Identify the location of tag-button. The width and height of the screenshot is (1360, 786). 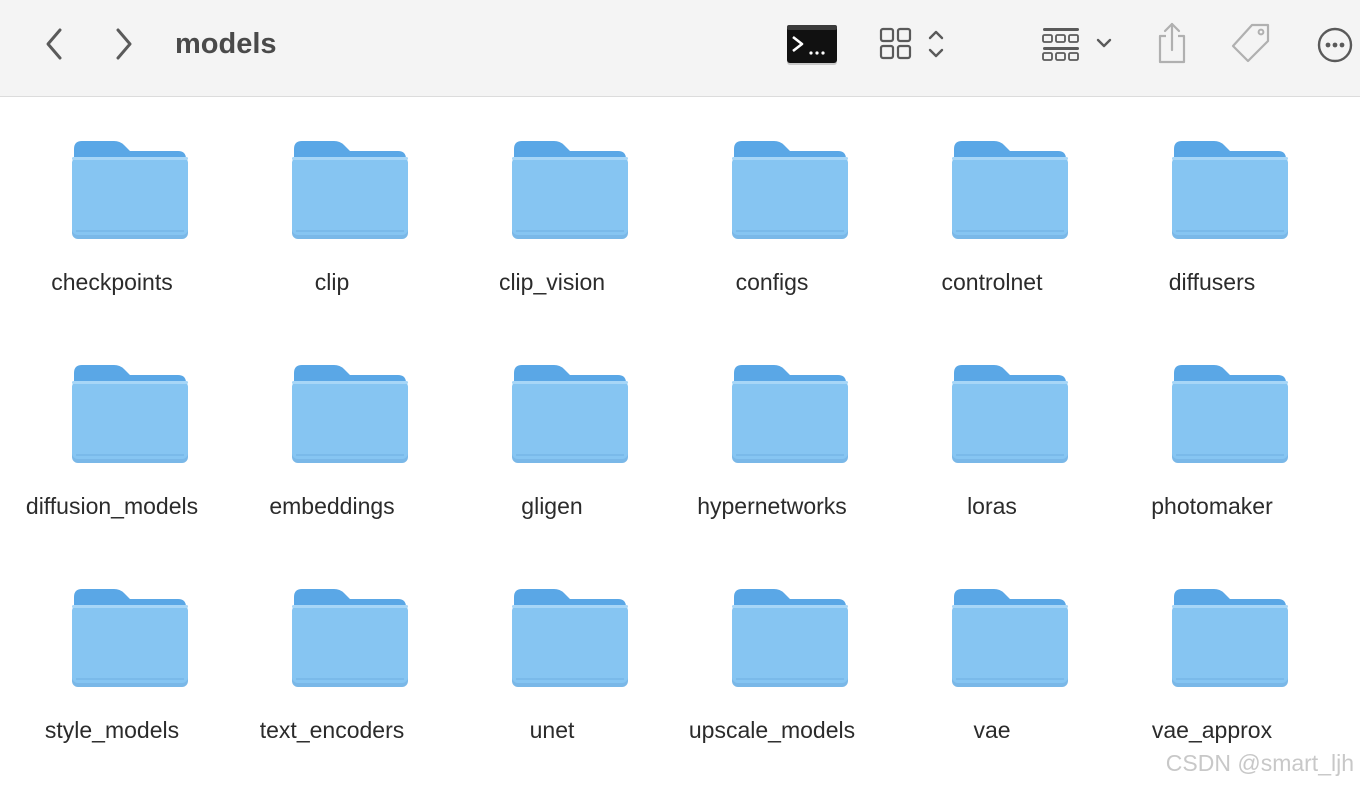
(1251, 43).